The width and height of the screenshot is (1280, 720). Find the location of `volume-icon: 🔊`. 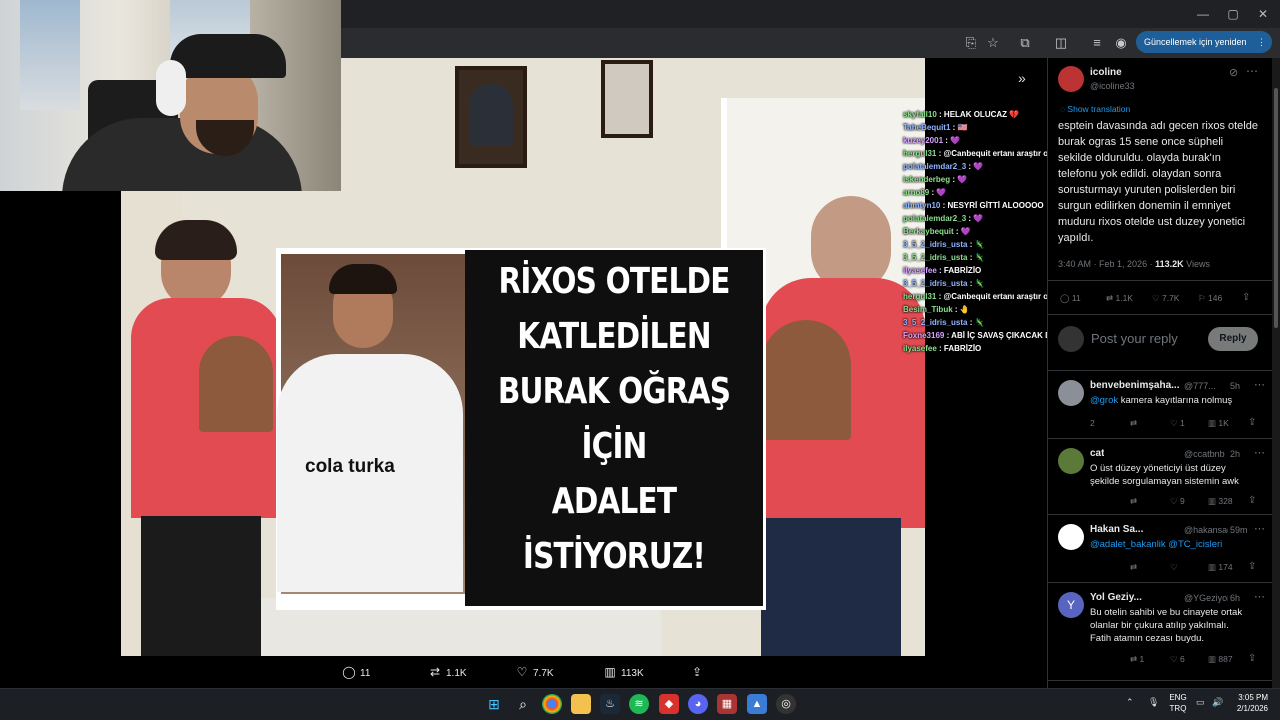

volume-icon: 🔊 is located at coordinates (1217, 702).